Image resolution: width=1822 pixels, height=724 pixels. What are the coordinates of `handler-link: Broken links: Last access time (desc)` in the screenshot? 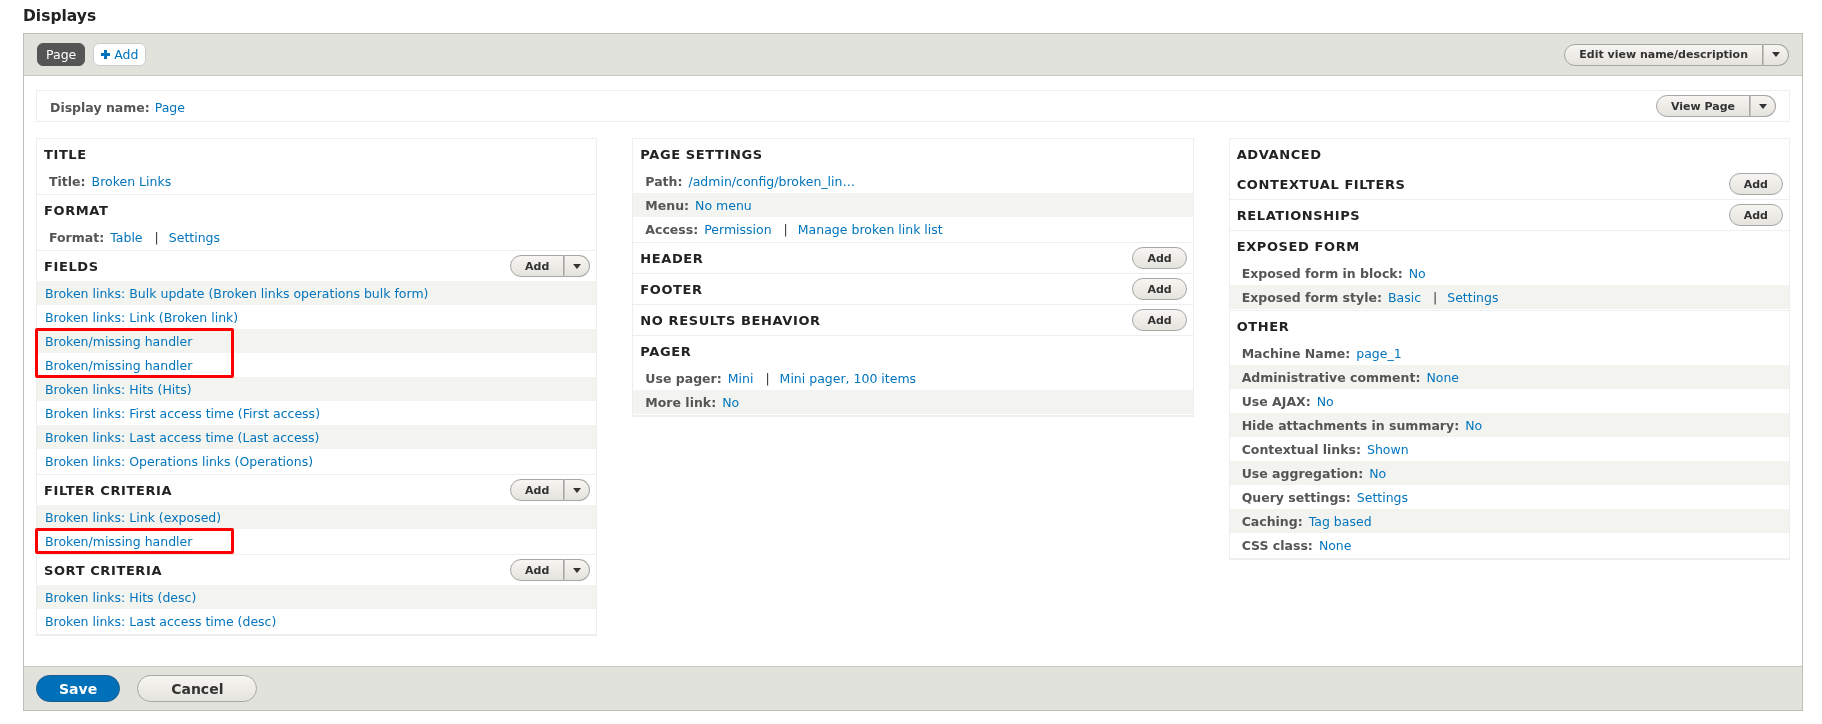 It's located at (161, 621).